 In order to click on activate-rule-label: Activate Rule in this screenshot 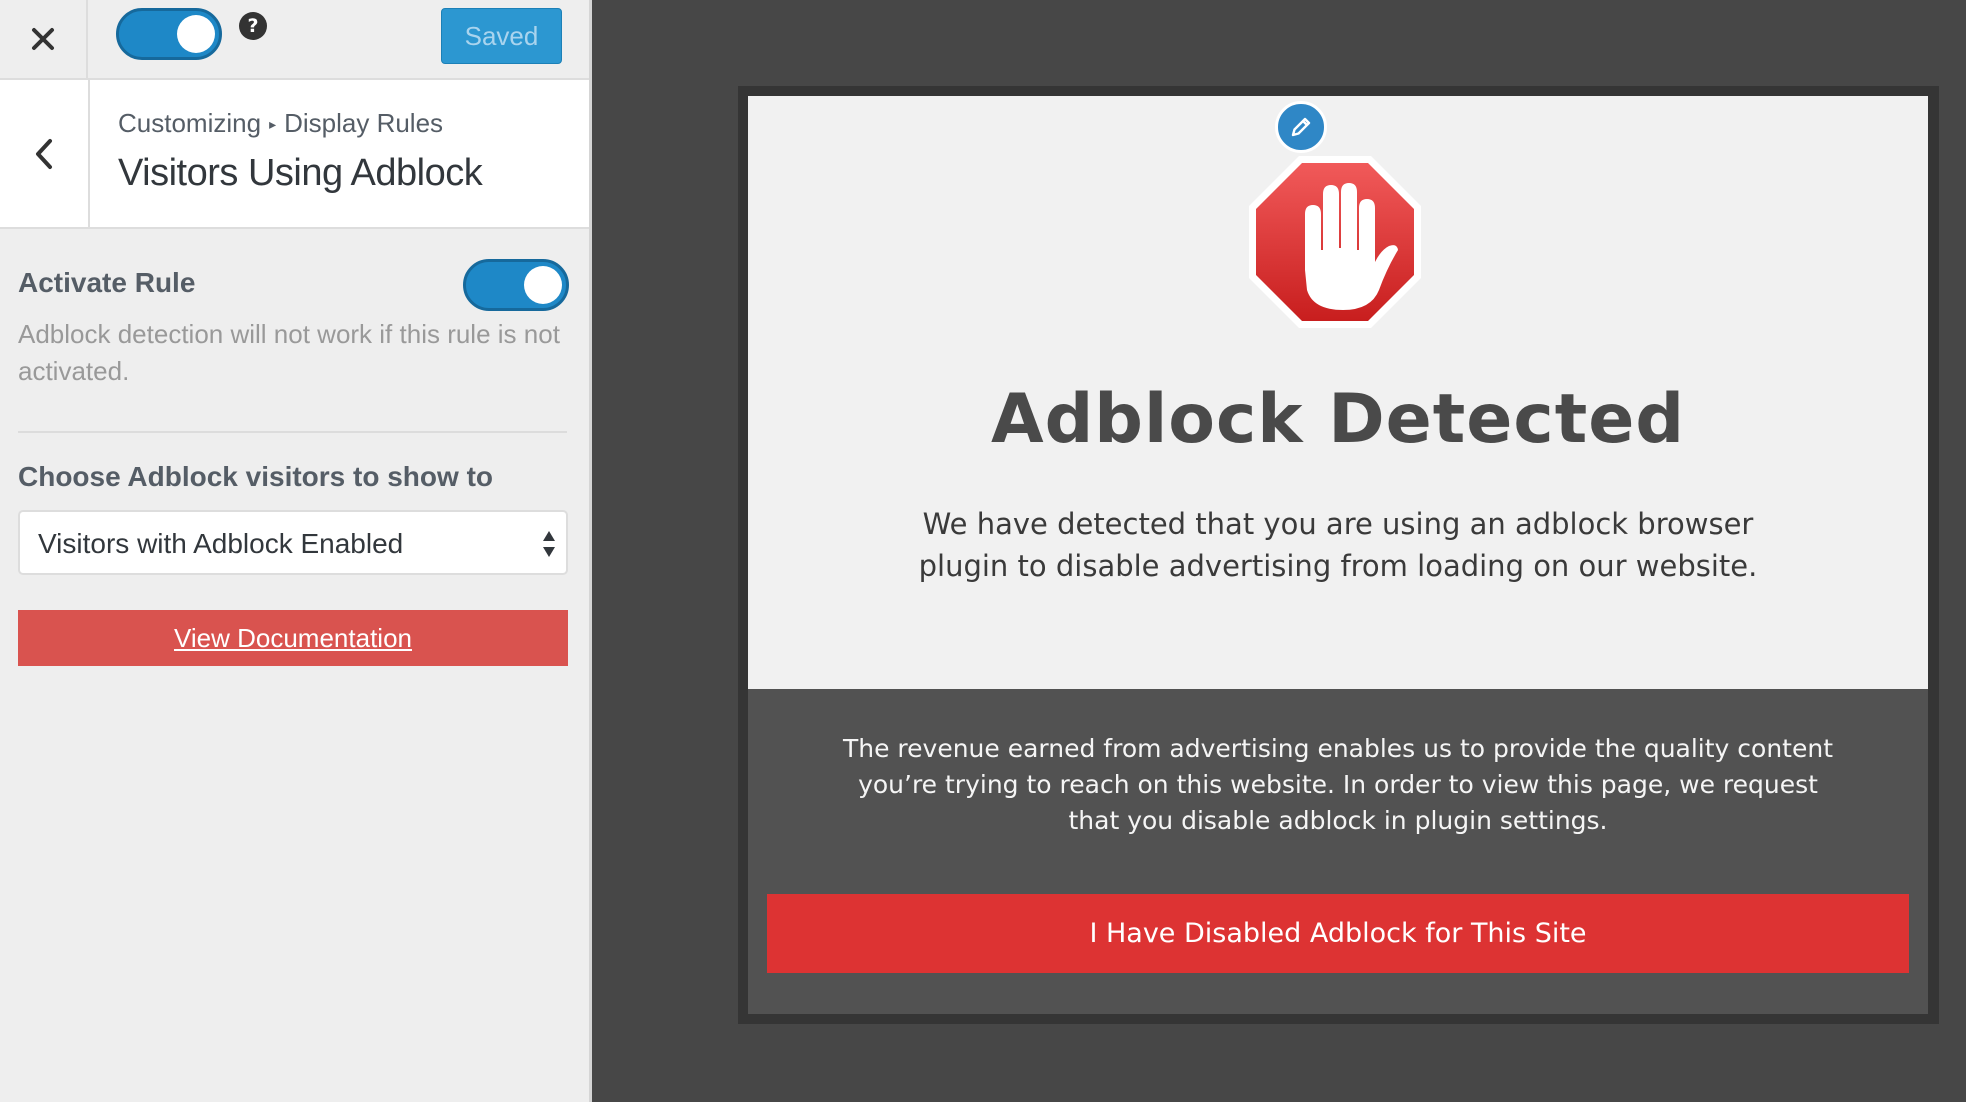, I will do `click(107, 282)`.